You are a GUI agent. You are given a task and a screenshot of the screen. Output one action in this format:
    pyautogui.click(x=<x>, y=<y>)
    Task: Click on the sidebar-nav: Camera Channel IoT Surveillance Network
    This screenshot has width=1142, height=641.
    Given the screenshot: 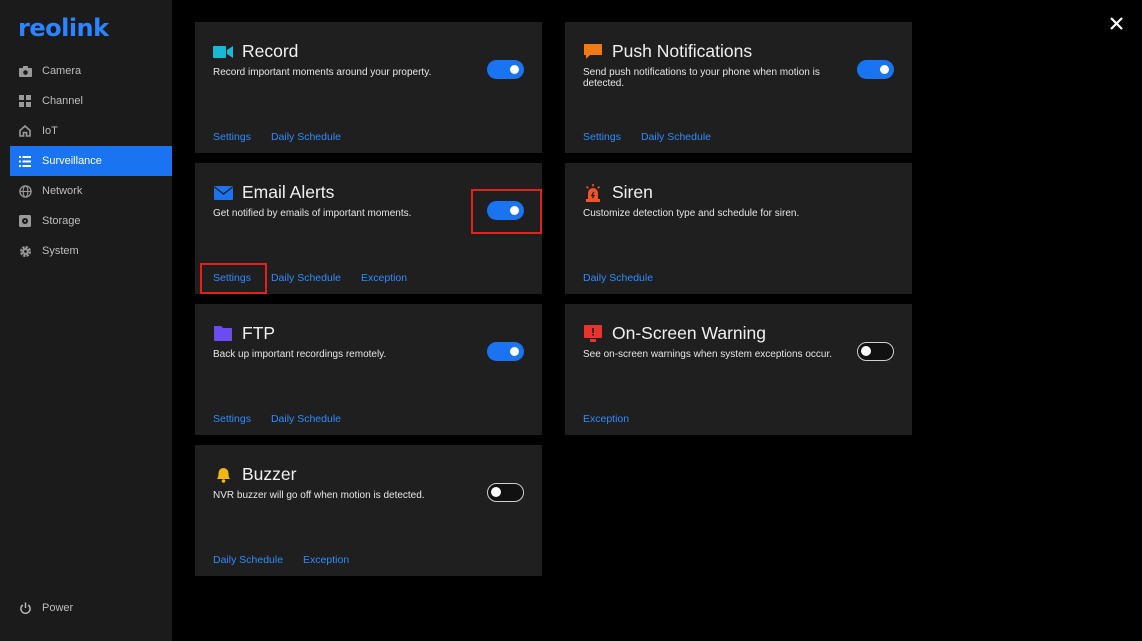 What is the action you would take?
    pyautogui.click(x=91, y=161)
    